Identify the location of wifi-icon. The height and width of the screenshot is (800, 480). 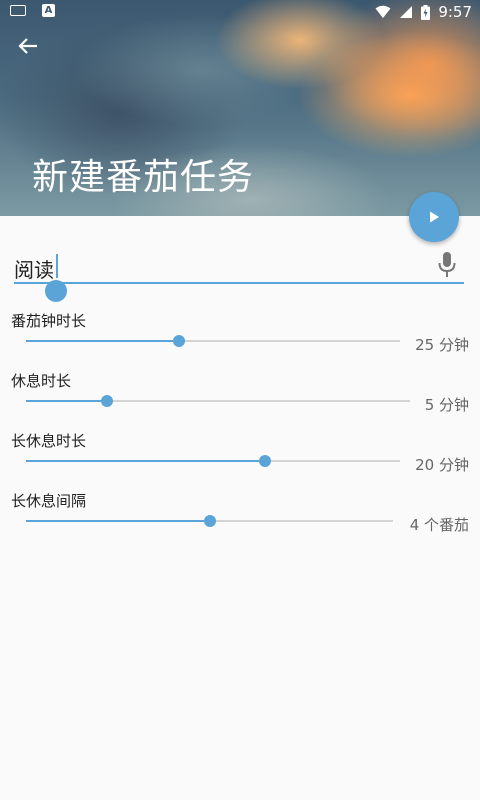
(383, 11).